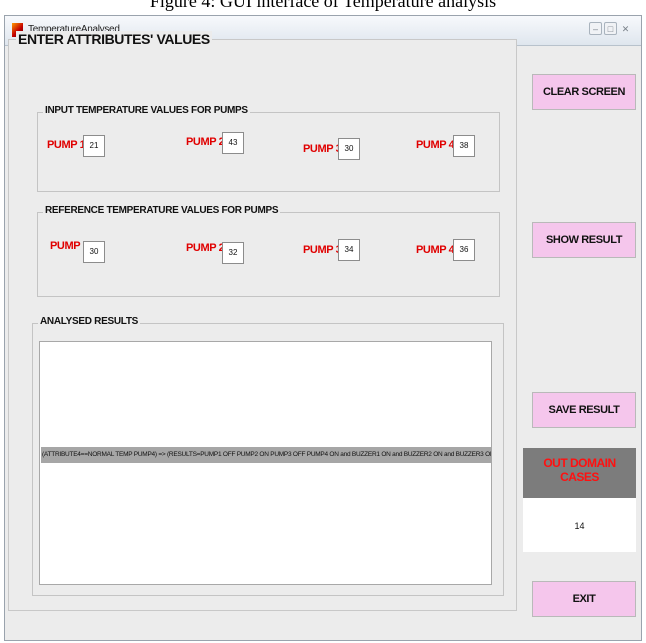  Describe the element at coordinates (205, 142) in the screenshot. I see `input-pump2-label: PUMP 2` at that location.